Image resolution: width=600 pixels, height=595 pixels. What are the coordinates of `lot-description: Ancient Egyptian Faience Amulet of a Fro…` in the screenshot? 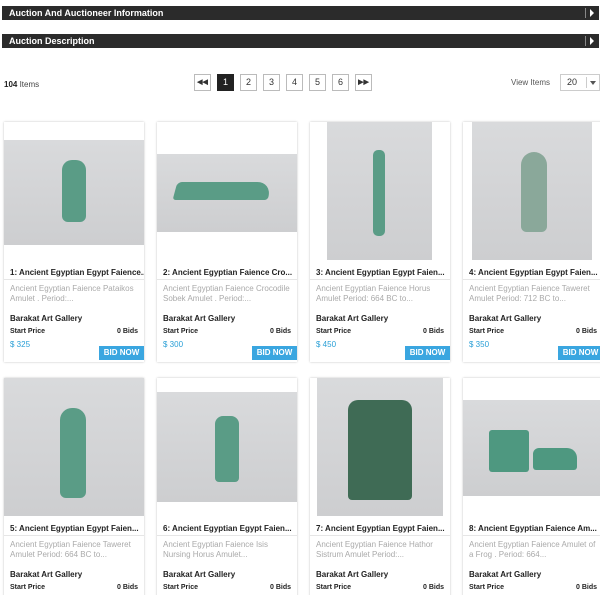 It's located at (532, 549).